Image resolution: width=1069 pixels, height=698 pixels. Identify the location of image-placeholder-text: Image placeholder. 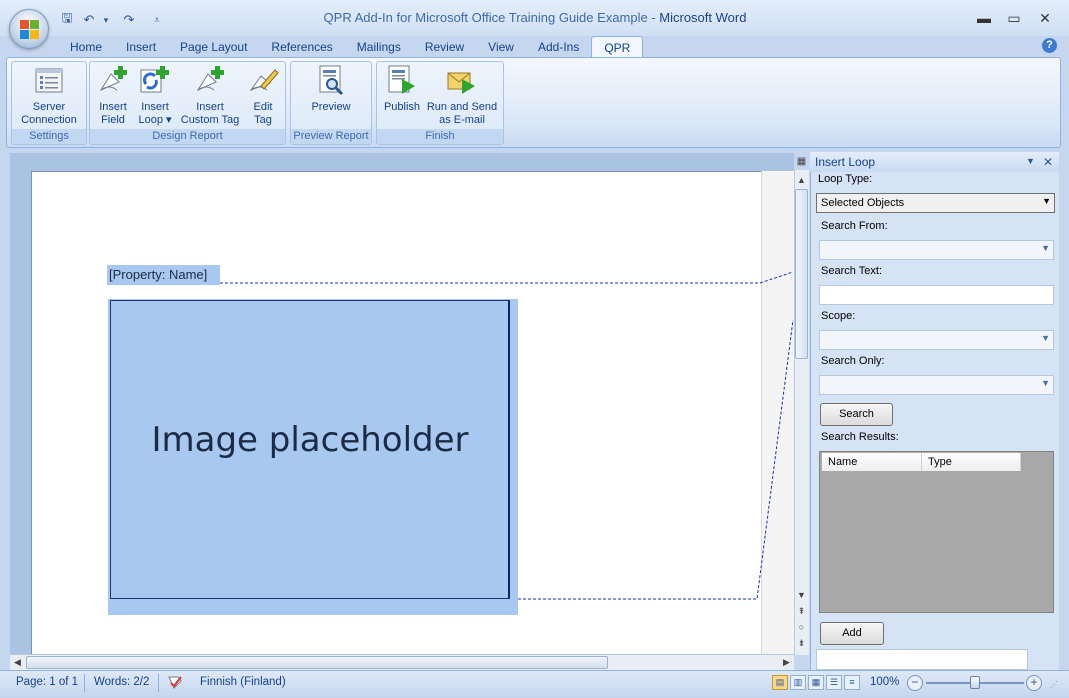
(310, 440).